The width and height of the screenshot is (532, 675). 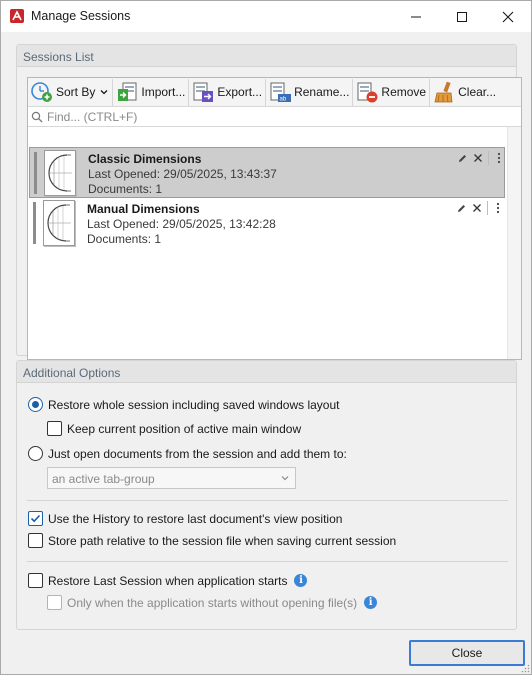 I want to click on search-icon, so click(x=37, y=116).